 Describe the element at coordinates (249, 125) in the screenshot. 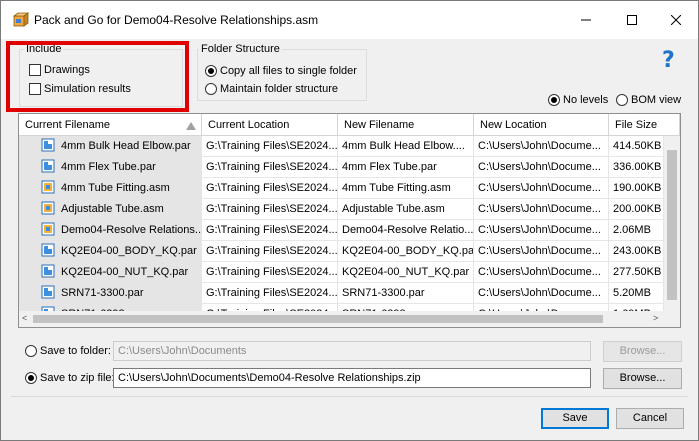

I see `column-header-label: Current Location` at that location.